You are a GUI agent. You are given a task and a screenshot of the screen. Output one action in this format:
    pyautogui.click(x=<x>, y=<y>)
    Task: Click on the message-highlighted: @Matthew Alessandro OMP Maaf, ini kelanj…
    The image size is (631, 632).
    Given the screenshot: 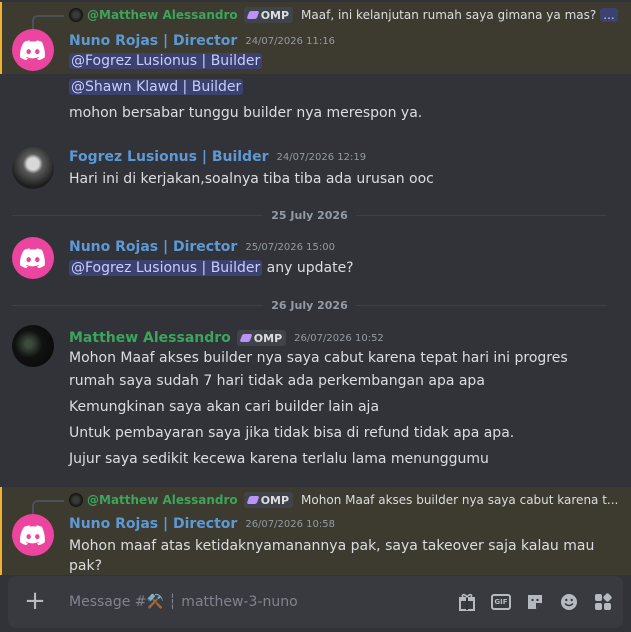 What is the action you would take?
    pyautogui.click(x=315, y=38)
    